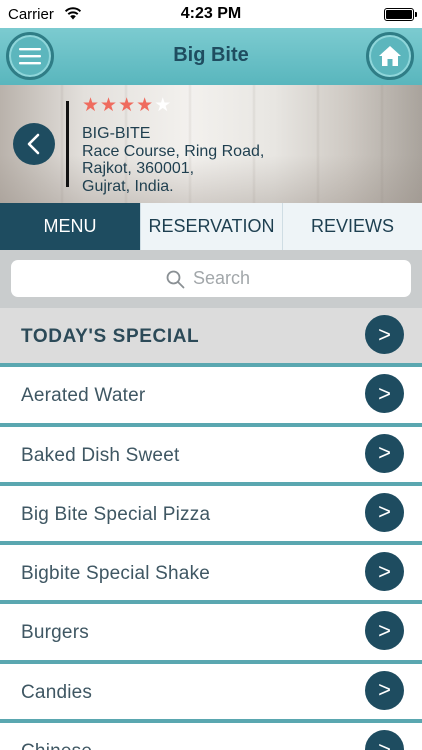  Describe the element at coordinates (211, 634) in the screenshot. I see `list-item: Burgers >` at that location.